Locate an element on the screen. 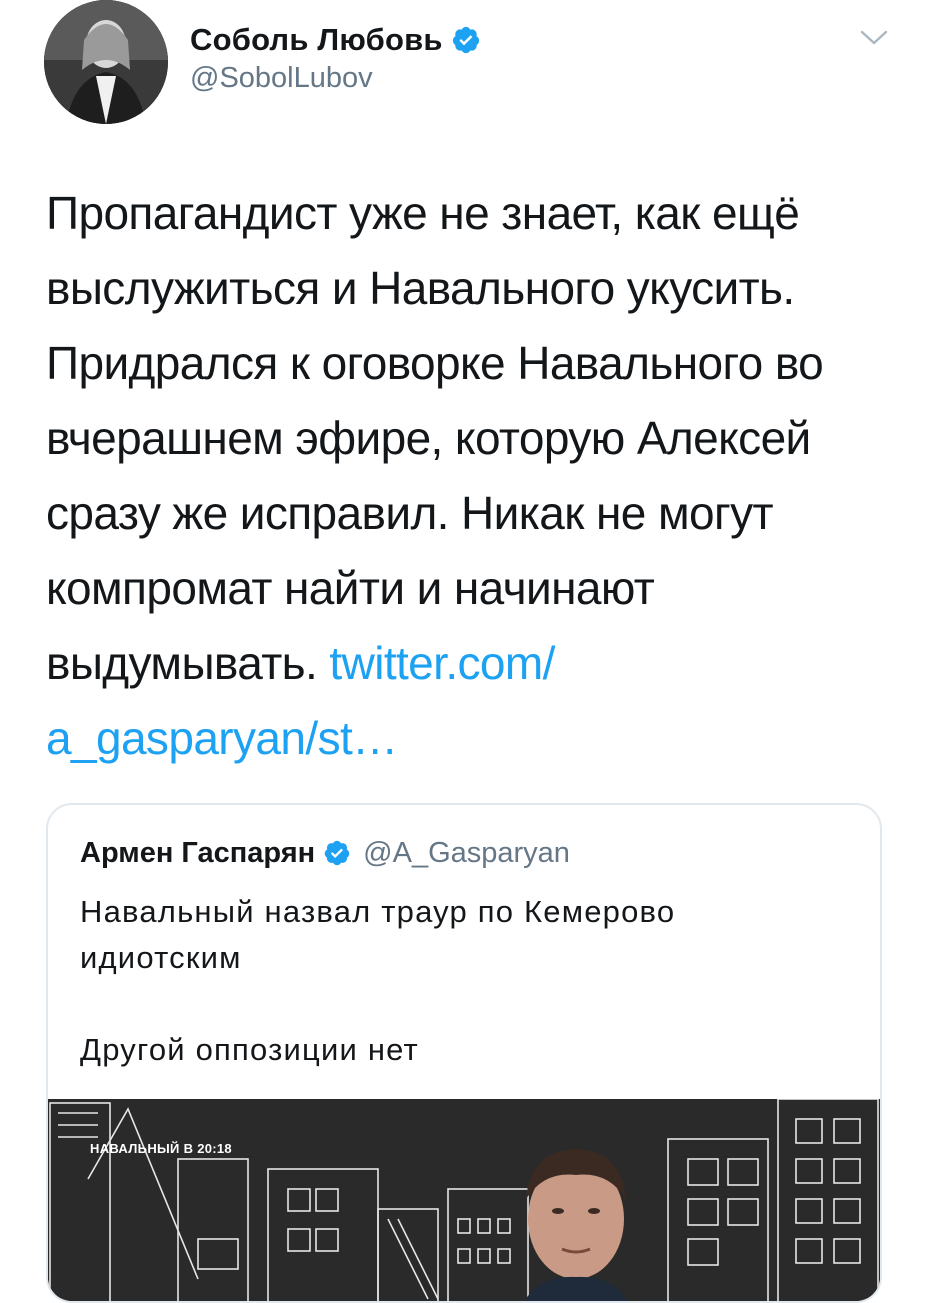  author-handle: @SobolLubov is located at coordinates (281, 78).